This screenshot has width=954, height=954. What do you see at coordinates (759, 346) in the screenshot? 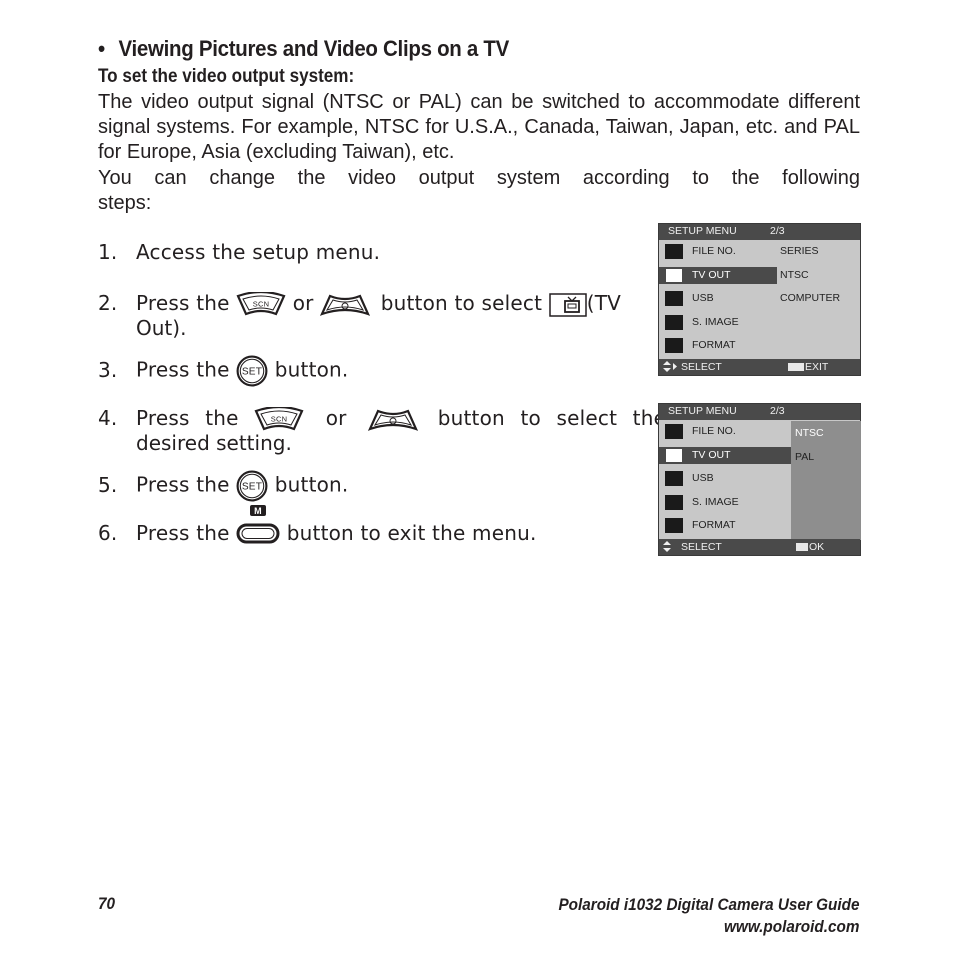
I see `menu-row-format: FORMAT` at bounding box center [759, 346].